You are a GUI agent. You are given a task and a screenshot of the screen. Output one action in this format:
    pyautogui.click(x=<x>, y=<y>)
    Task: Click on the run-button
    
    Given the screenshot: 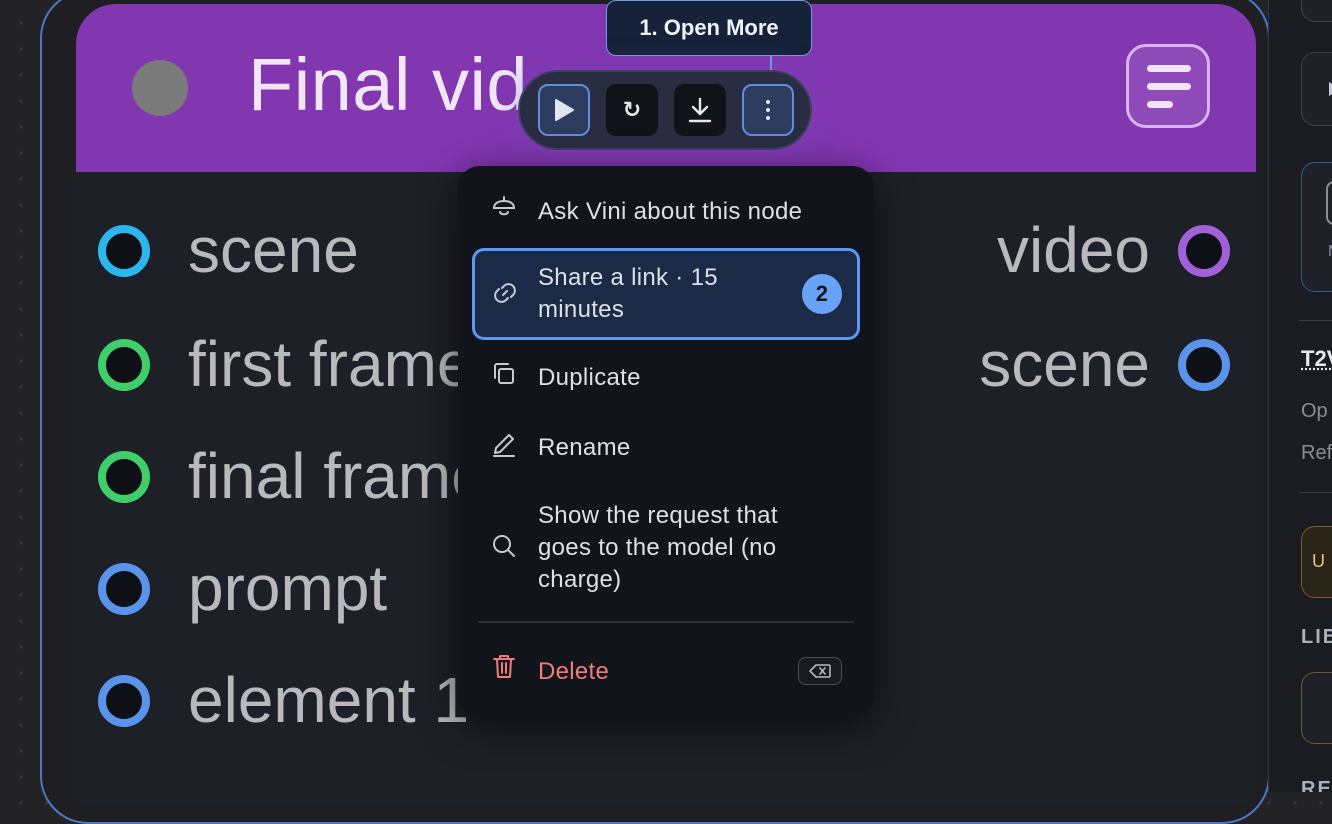 What is the action you would take?
    pyautogui.click(x=564, y=110)
    